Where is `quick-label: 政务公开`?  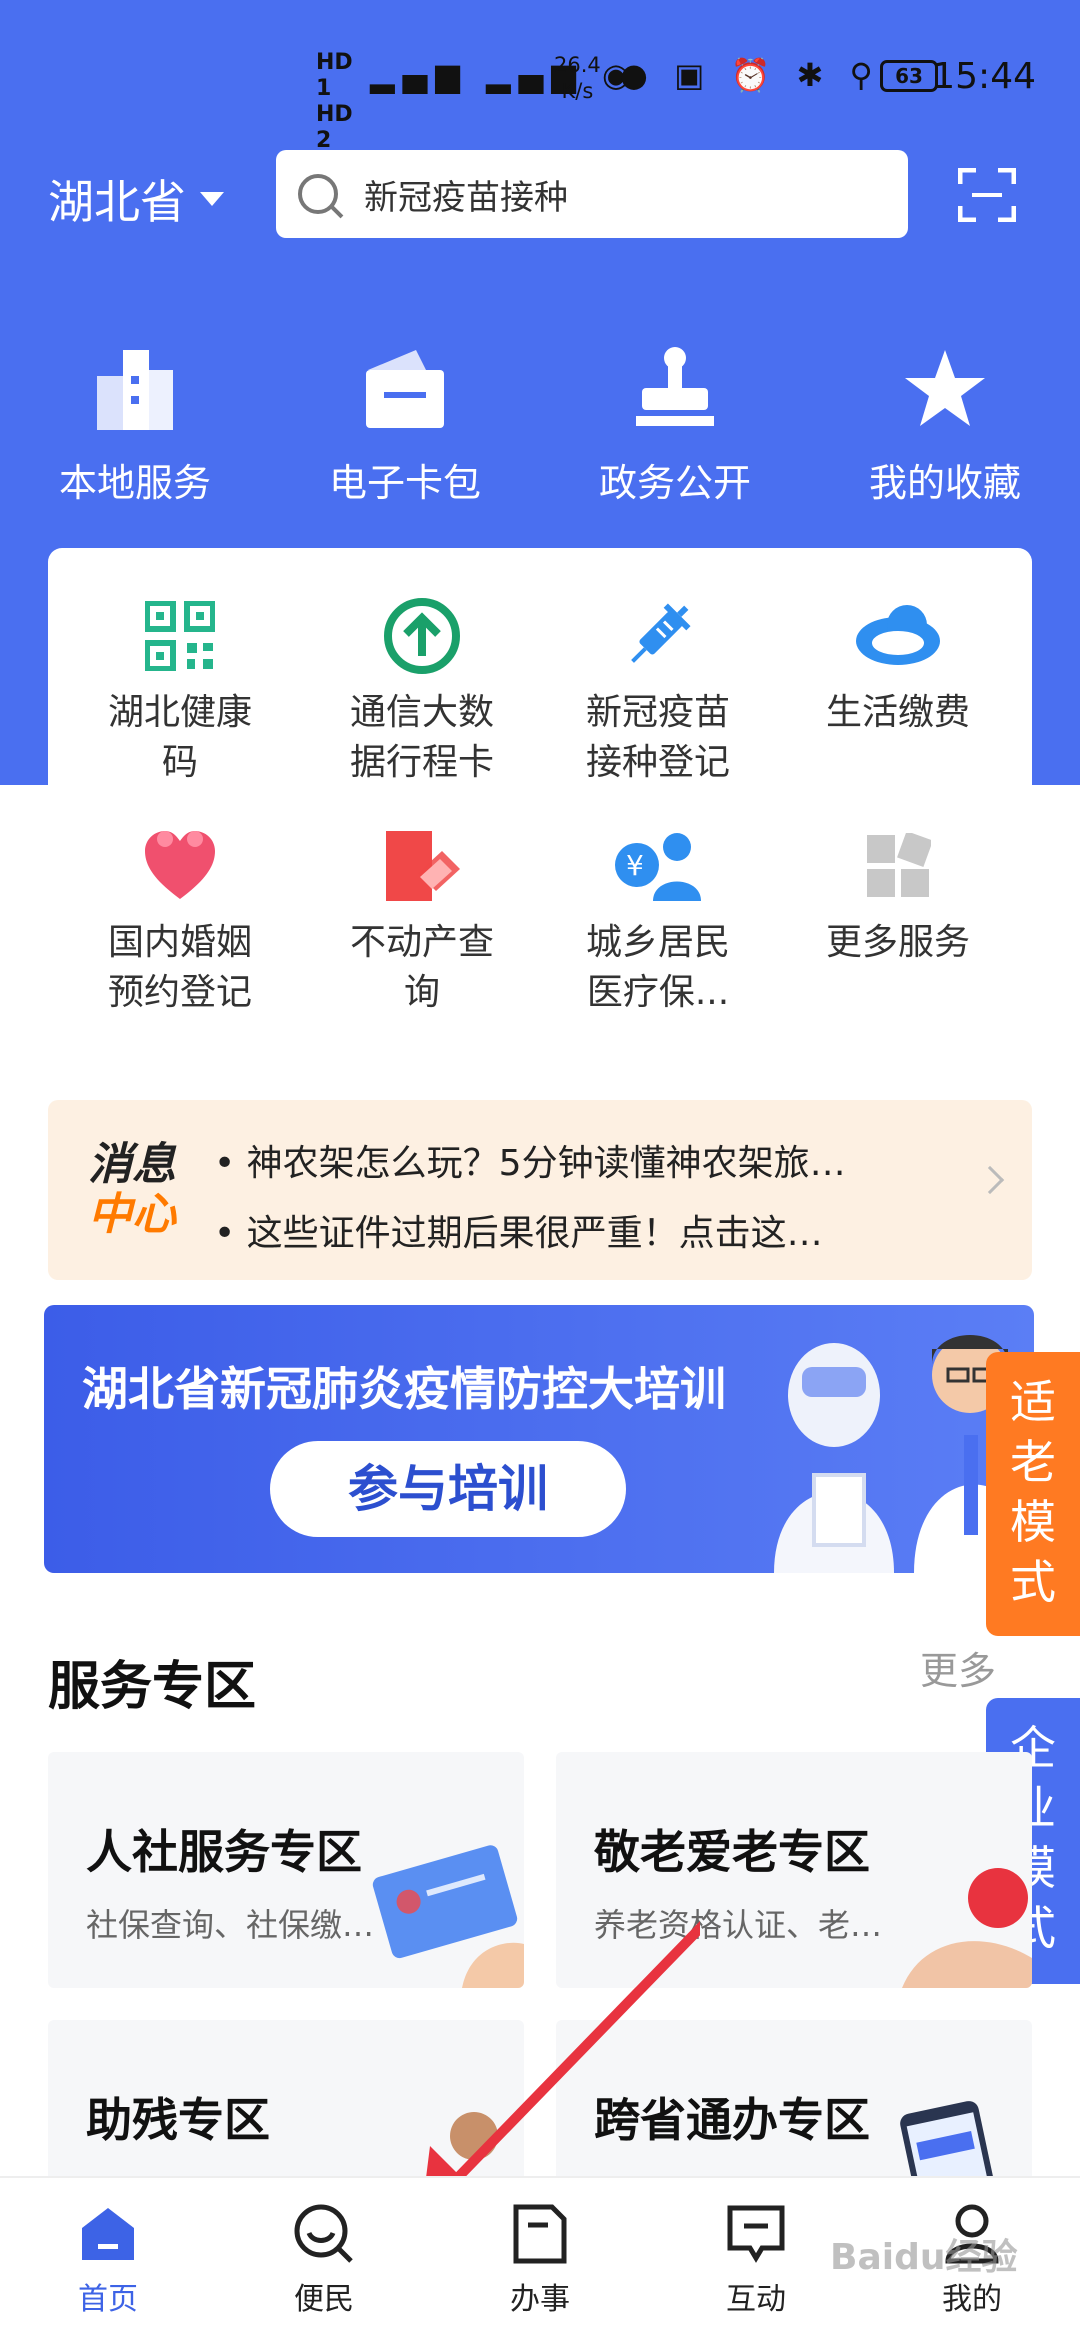 quick-label: 政务公开 is located at coordinates (674, 483).